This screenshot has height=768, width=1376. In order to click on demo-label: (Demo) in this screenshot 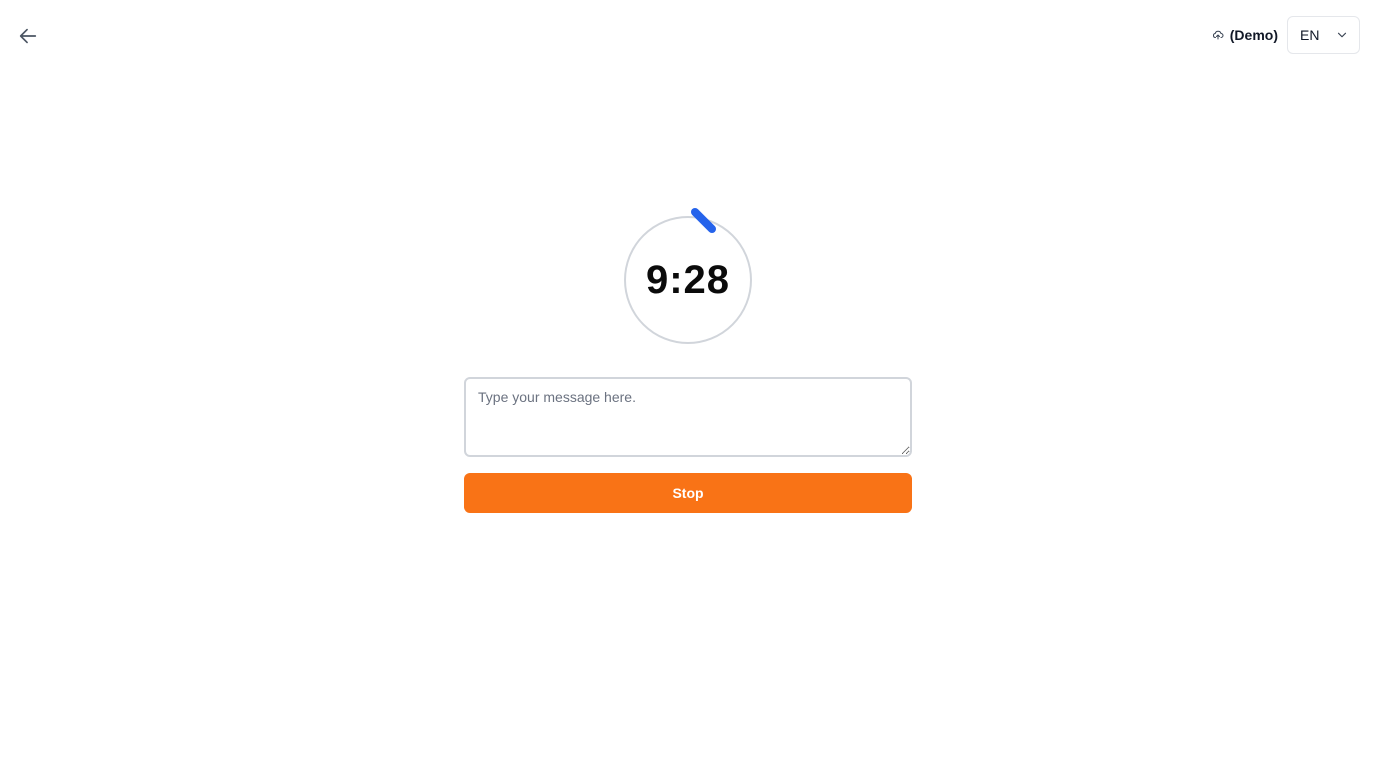, I will do `click(1253, 35)`.